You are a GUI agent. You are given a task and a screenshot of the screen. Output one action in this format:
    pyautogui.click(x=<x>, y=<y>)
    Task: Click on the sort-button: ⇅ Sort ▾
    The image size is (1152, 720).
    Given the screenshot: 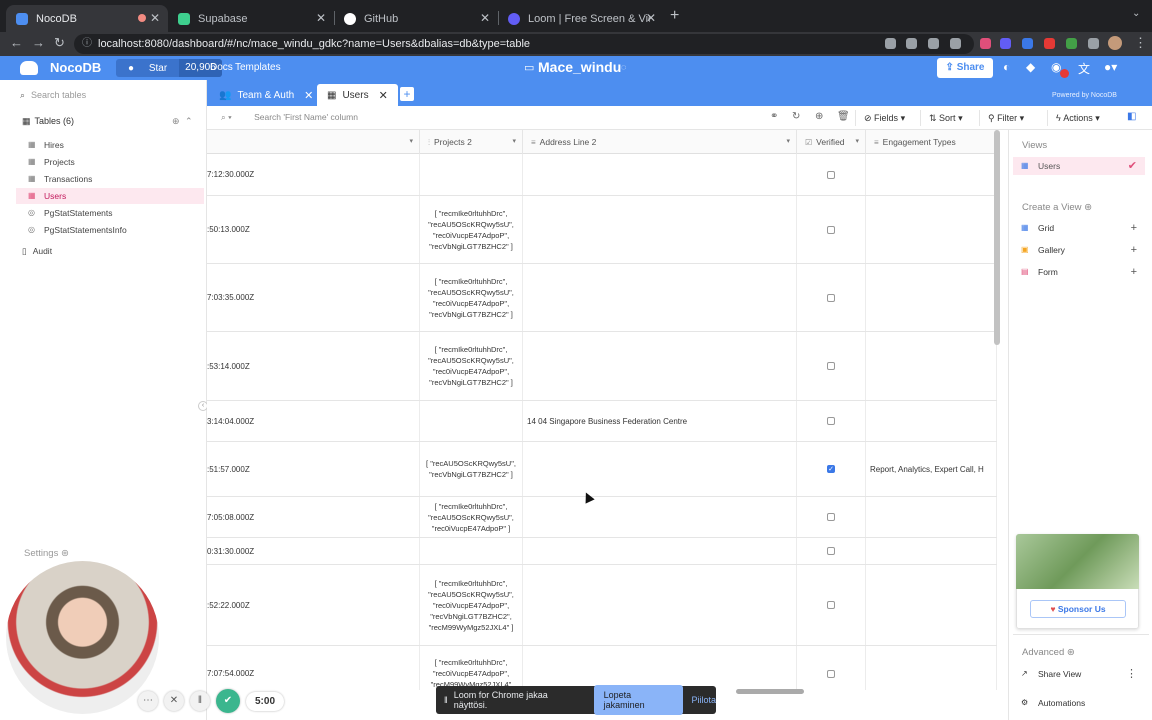 What is the action you would take?
    pyautogui.click(x=943, y=118)
    